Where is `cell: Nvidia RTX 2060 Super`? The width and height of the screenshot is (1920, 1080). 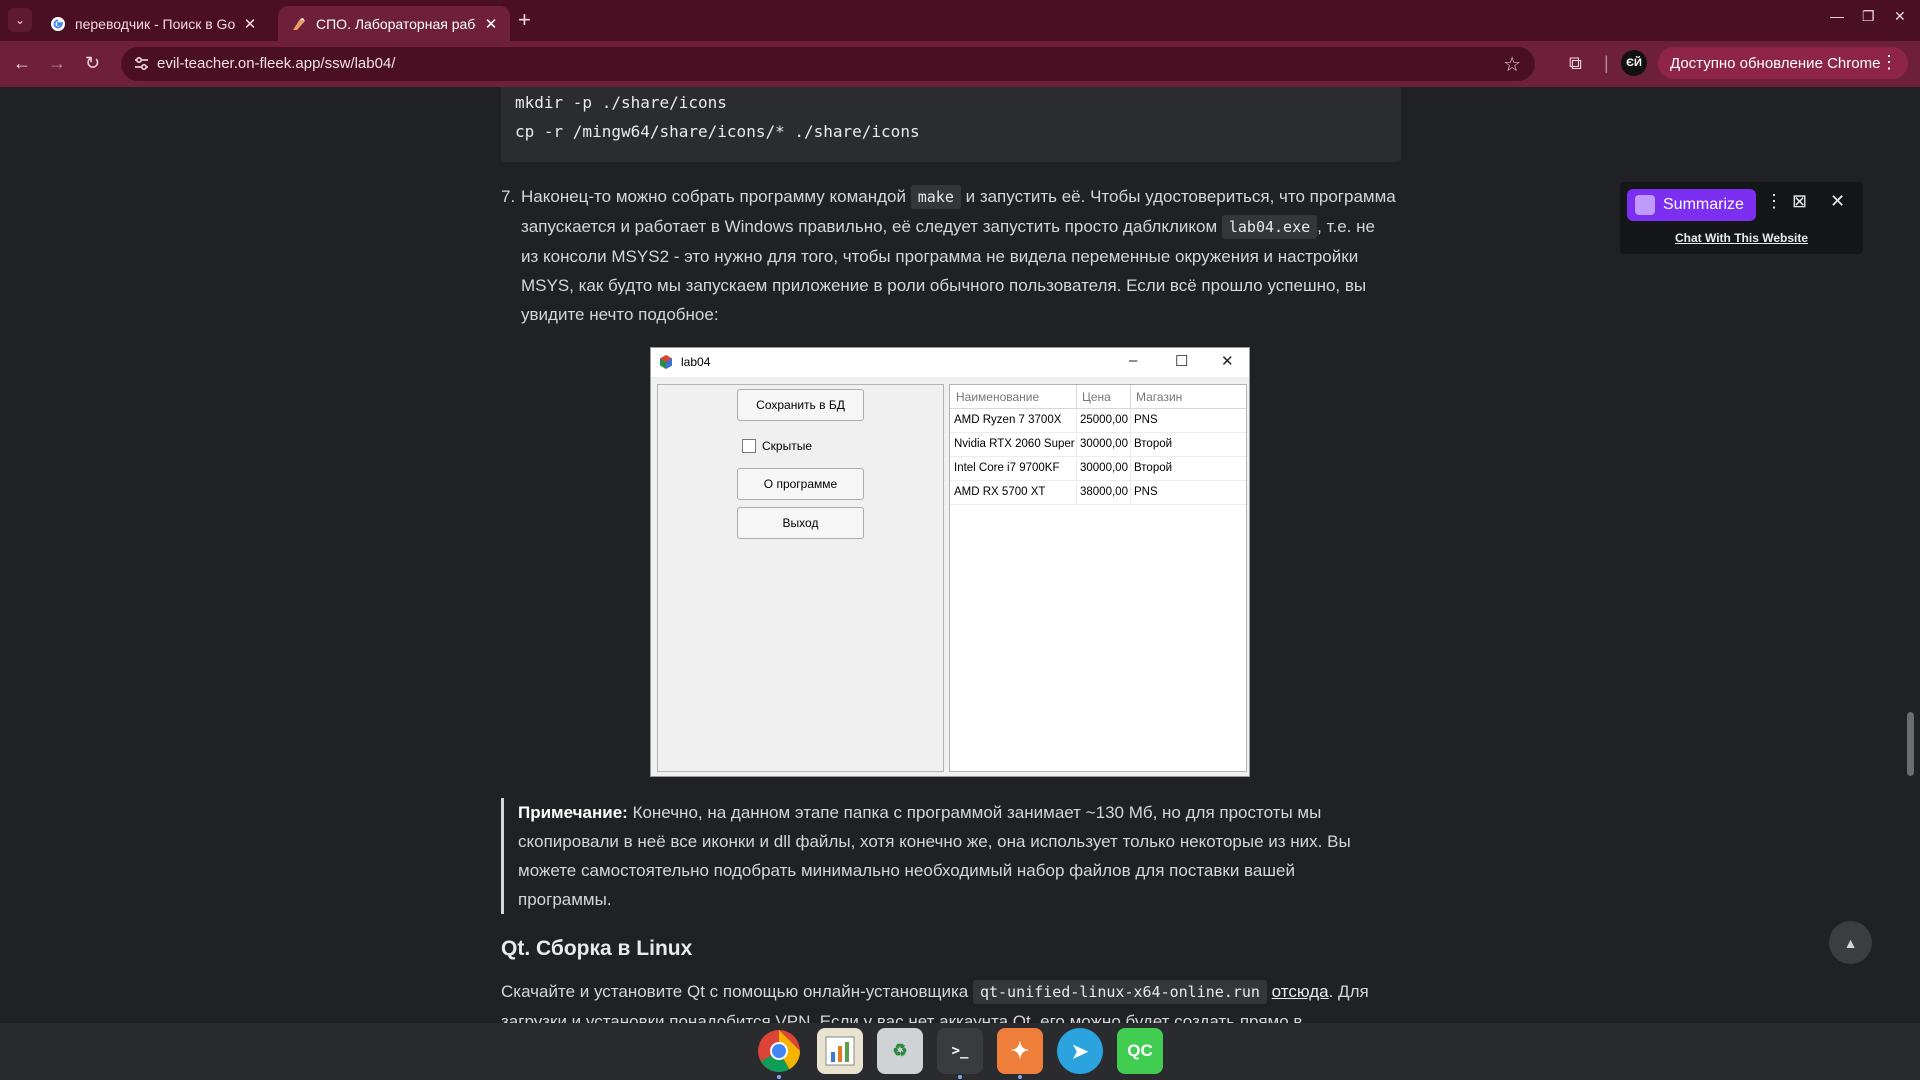
cell: Nvidia RTX 2060 Super is located at coordinates (1014, 444).